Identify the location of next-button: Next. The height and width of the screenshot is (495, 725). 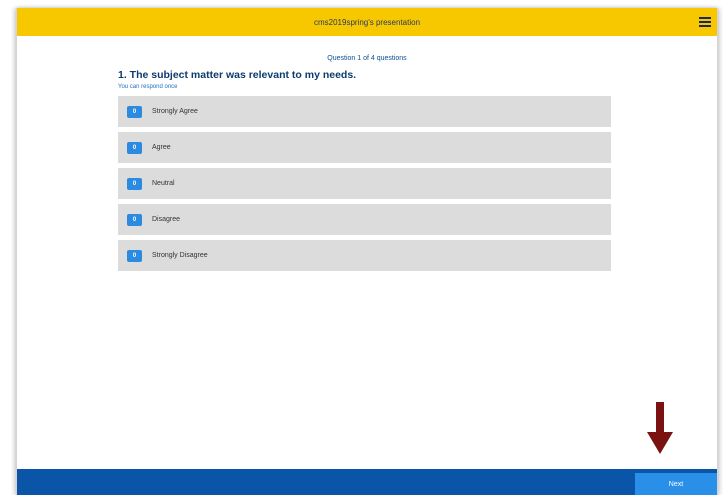
(676, 484).